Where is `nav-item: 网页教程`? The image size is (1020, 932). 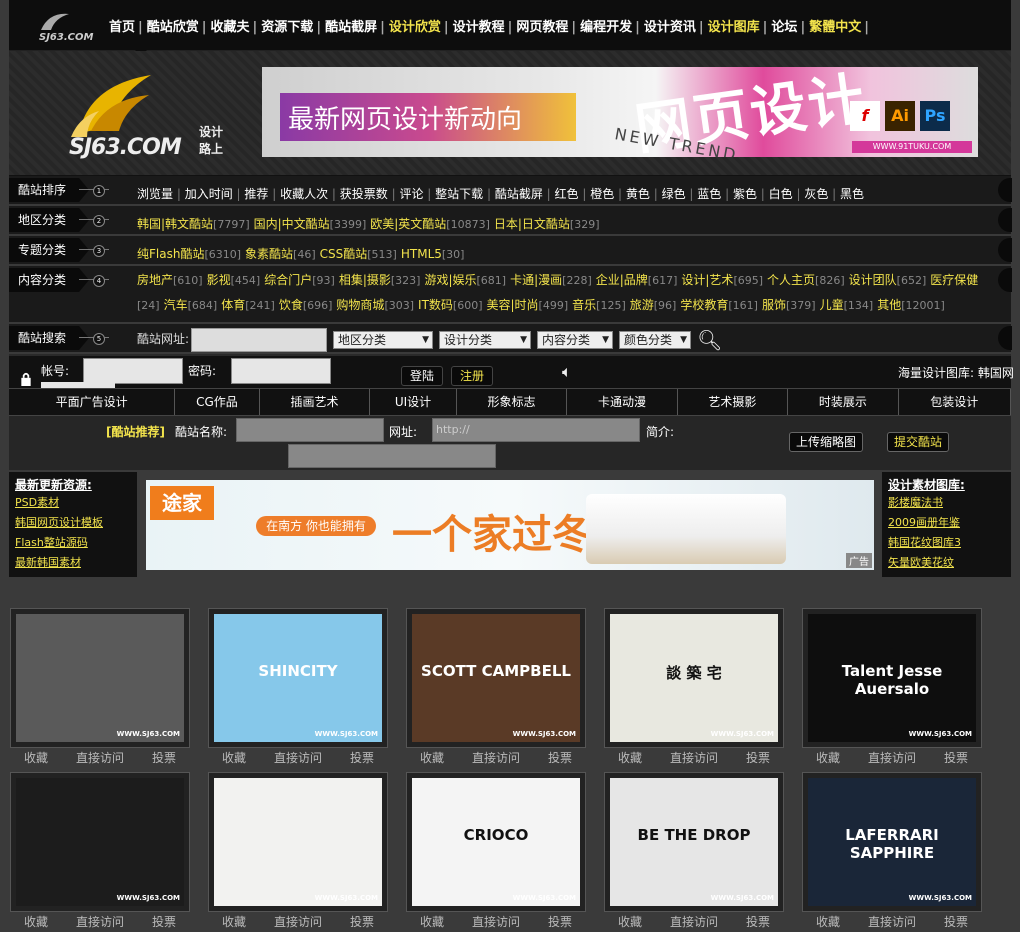
nav-item: 网页教程 is located at coordinates (542, 27).